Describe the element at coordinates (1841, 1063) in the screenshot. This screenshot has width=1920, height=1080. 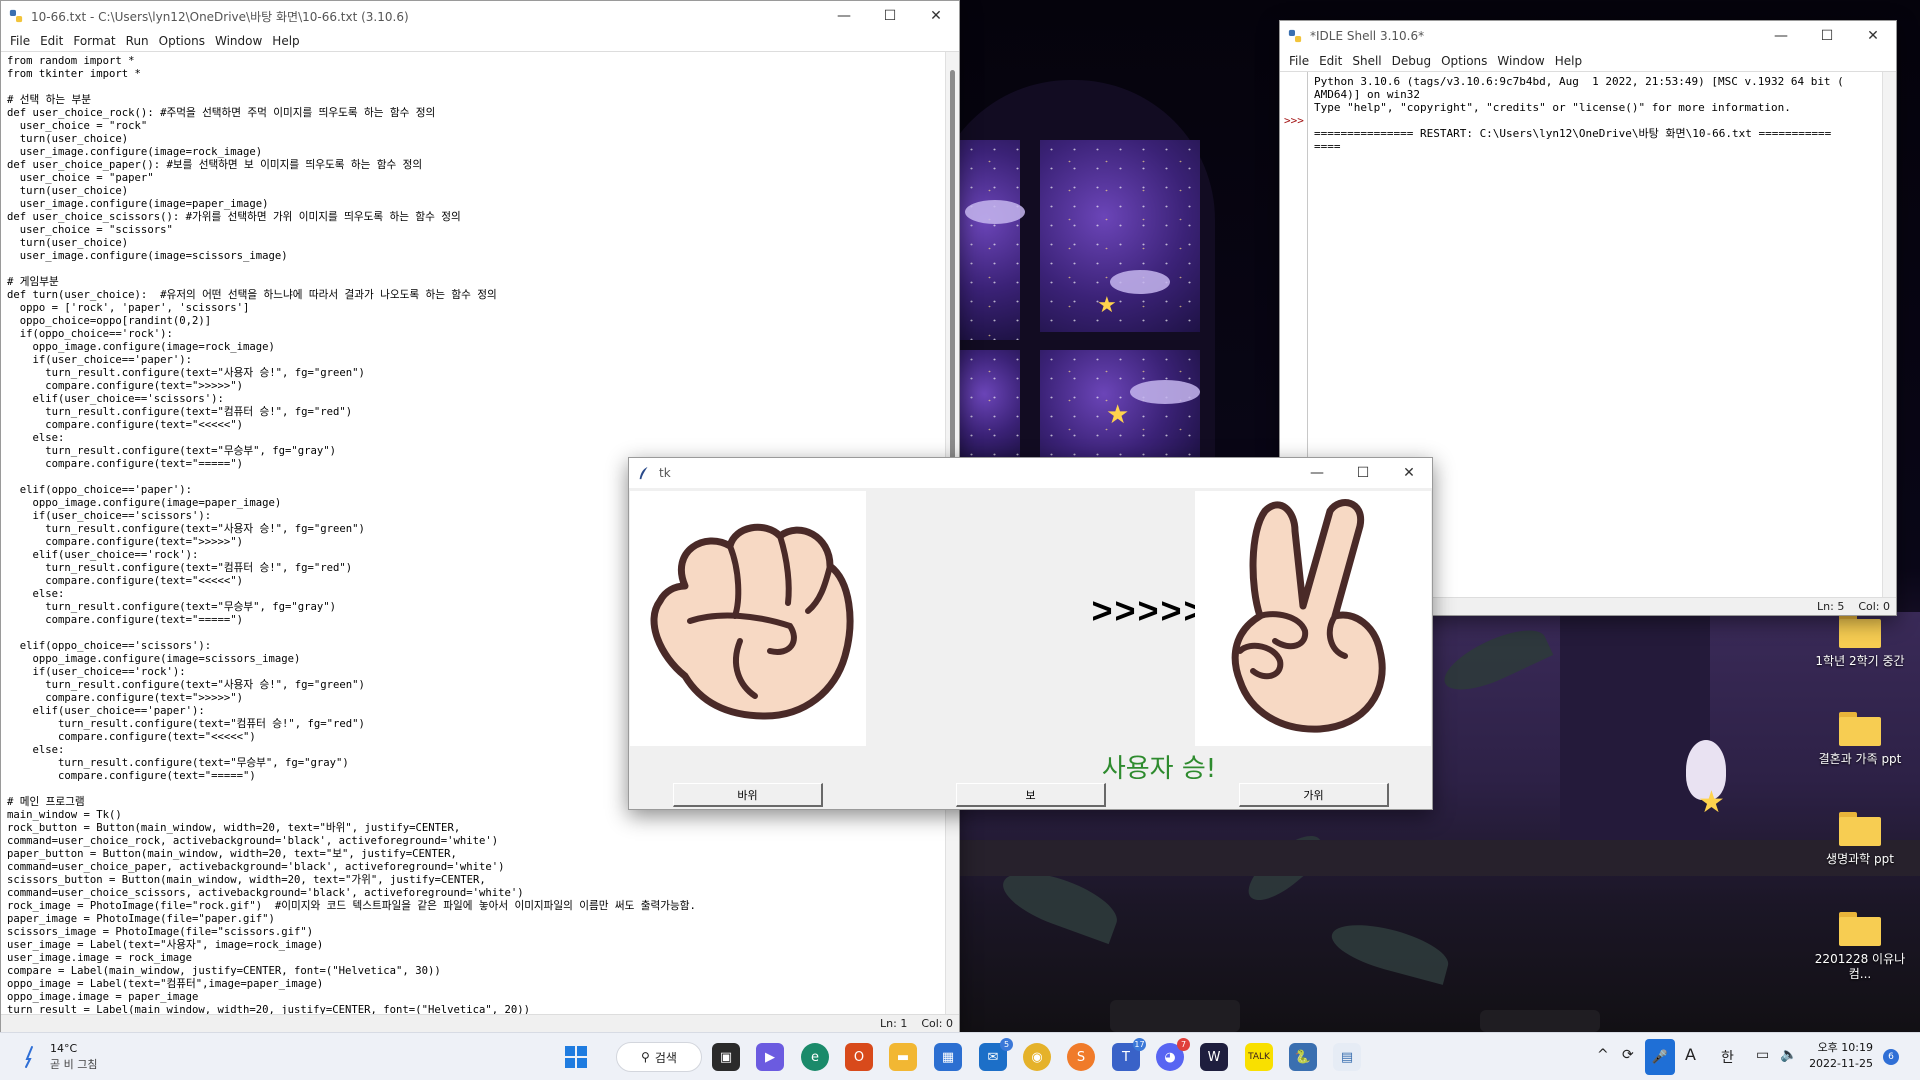
I see `clock-date: 2022-11-25` at that location.